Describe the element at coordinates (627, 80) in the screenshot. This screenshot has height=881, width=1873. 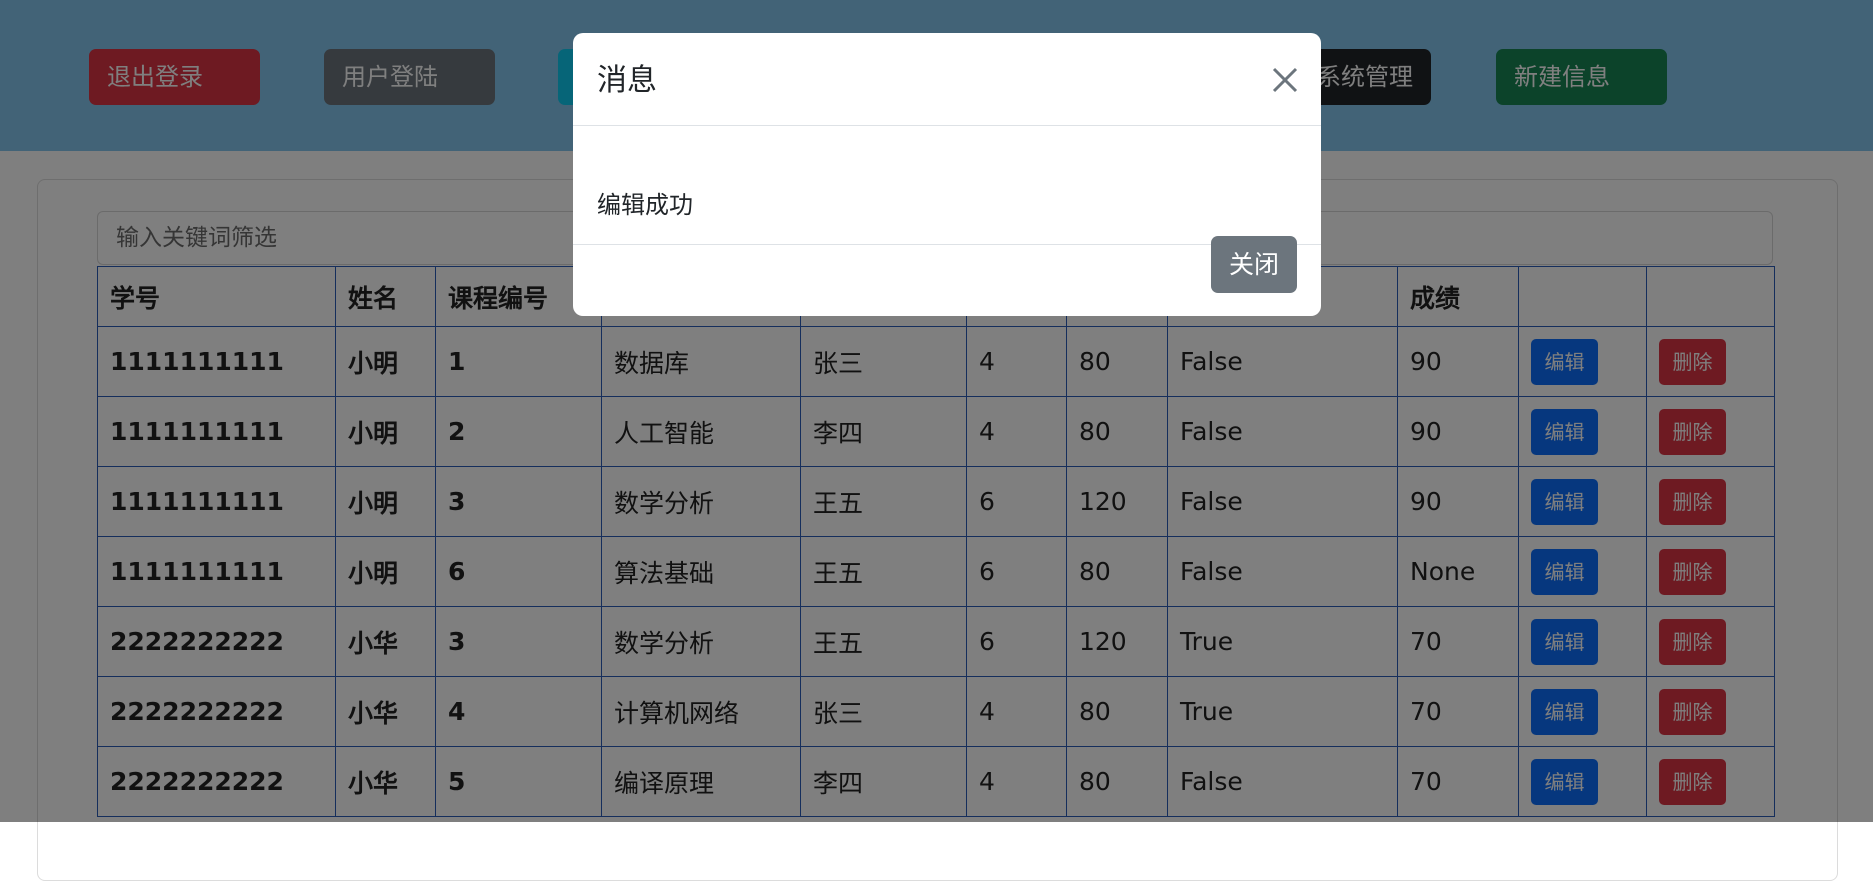
I see `dialog-title: 消息` at that location.